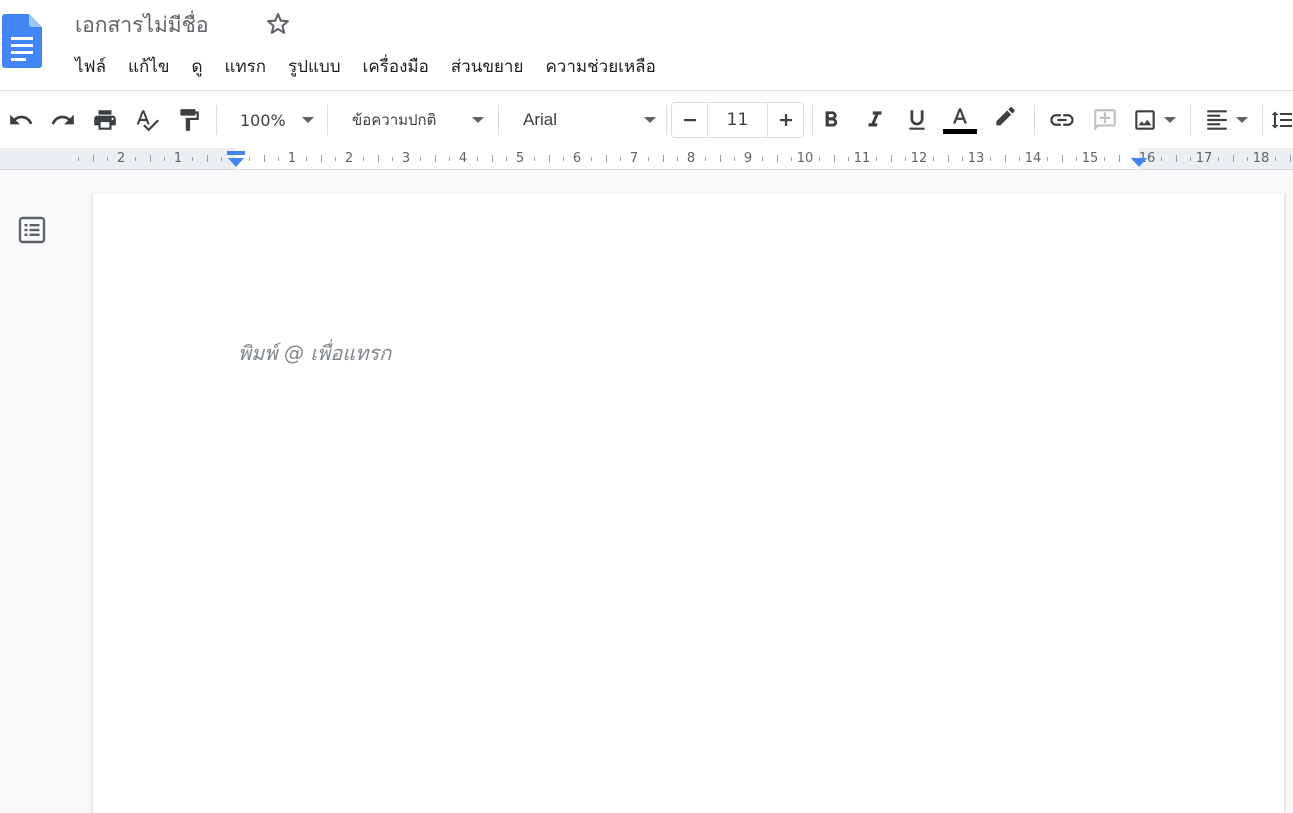 The height and width of the screenshot is (813, 1293). I want to click on minus-icon, so click(689, 120).